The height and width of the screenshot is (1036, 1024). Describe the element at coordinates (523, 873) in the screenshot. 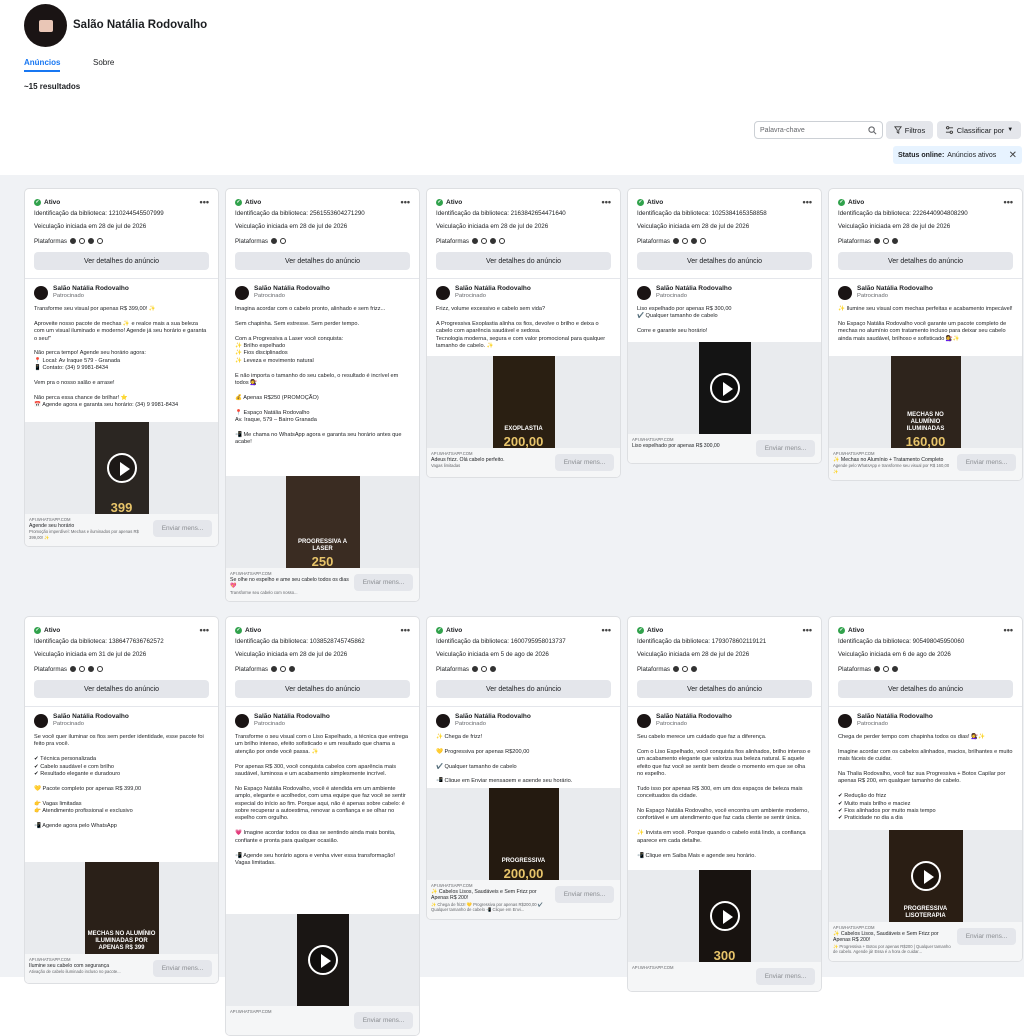

I see `creative-price: 200,00` at that location.